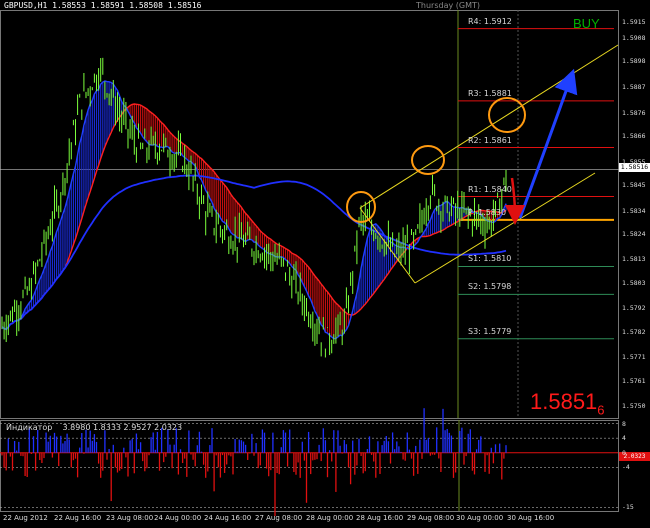 The image size is (650, 528). Describe the element at coordinates (228, 518) in the screenshot. I see `time-axis-label: 24 Aug 16:00` at that location.